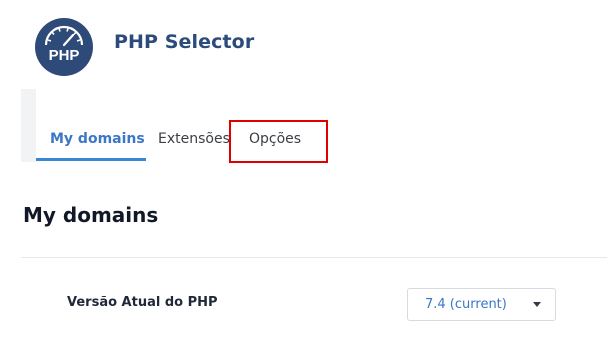 Image resolution: width=607 pixels, height=349 pixels. I want to click on php-logo-icon: PHP, so click(64, 47).